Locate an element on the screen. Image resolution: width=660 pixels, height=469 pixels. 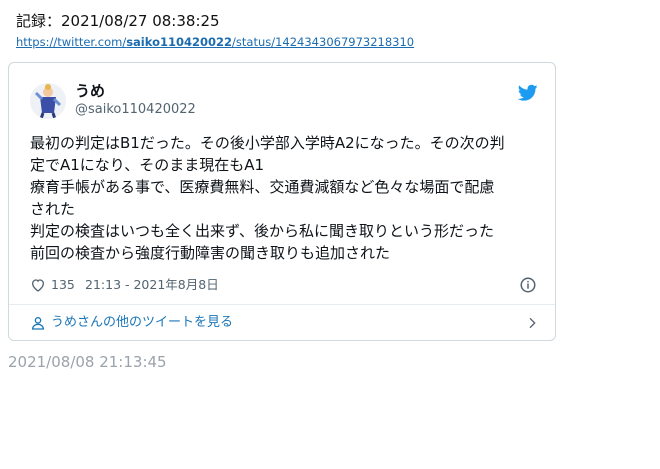
twitter-bird-icon is located at coordinates (528, 93).